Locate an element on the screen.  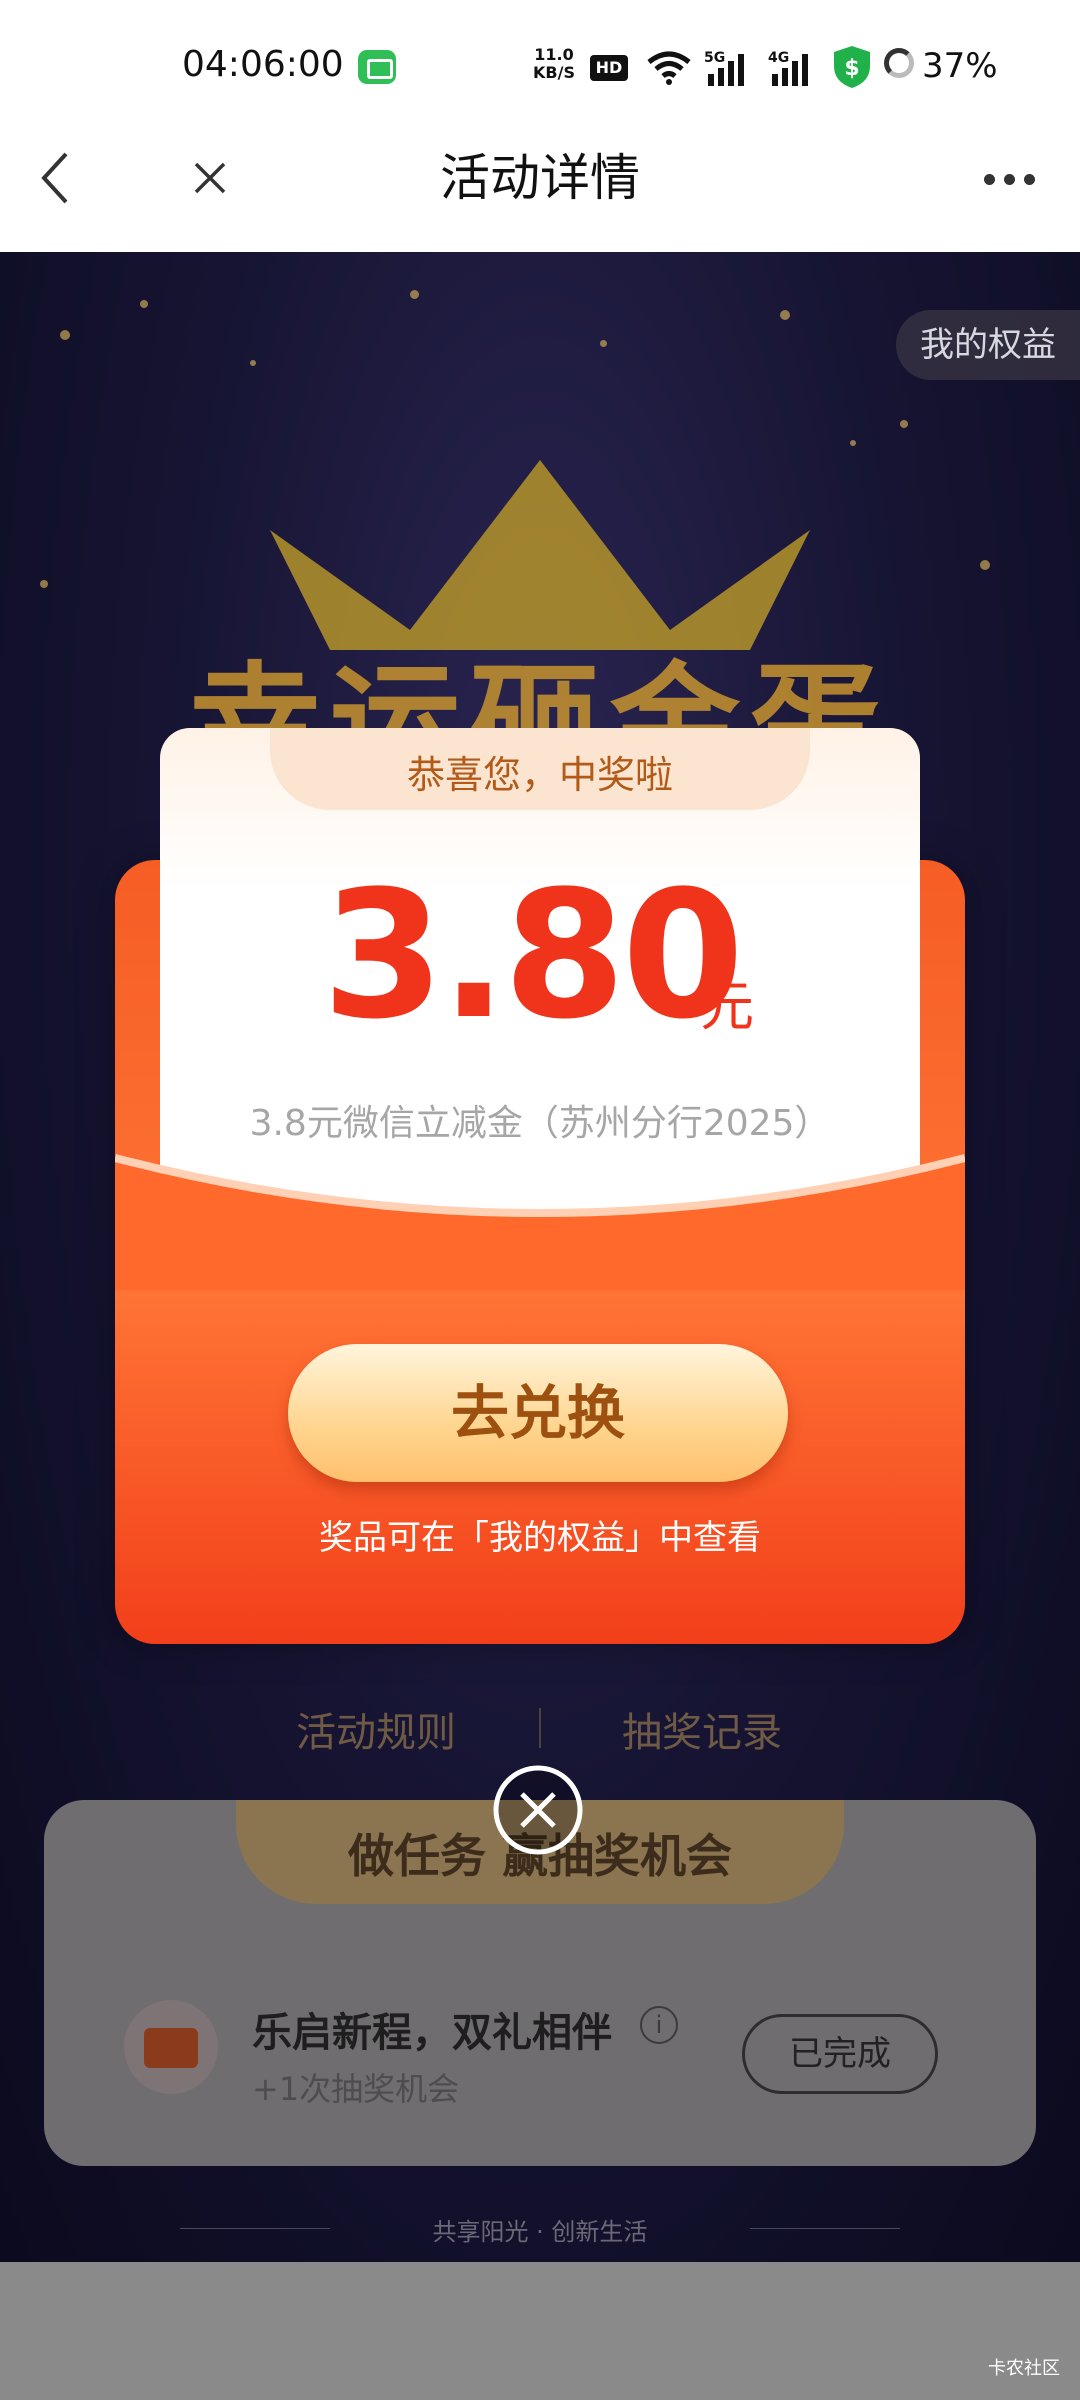
task-status-button: 已完成 is located at coordinates (840, 2054).